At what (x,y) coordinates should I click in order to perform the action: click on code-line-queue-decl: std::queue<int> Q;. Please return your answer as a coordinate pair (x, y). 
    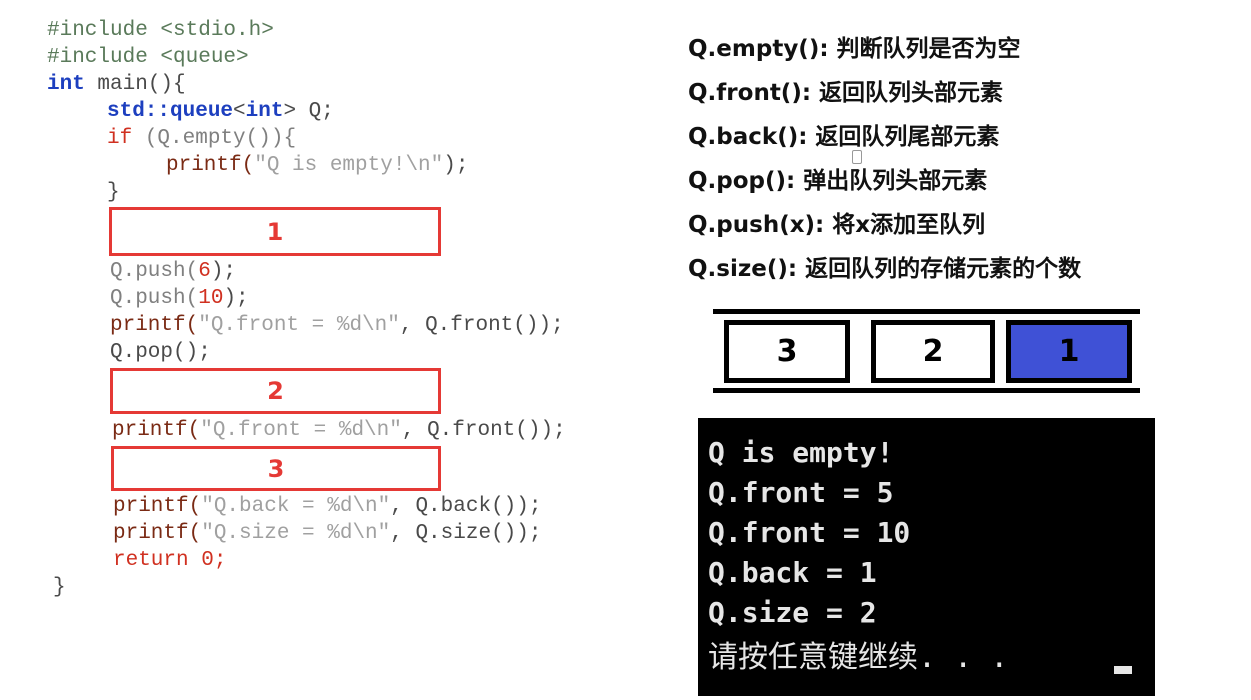
    Looking at the image, I should click on (220, 112).